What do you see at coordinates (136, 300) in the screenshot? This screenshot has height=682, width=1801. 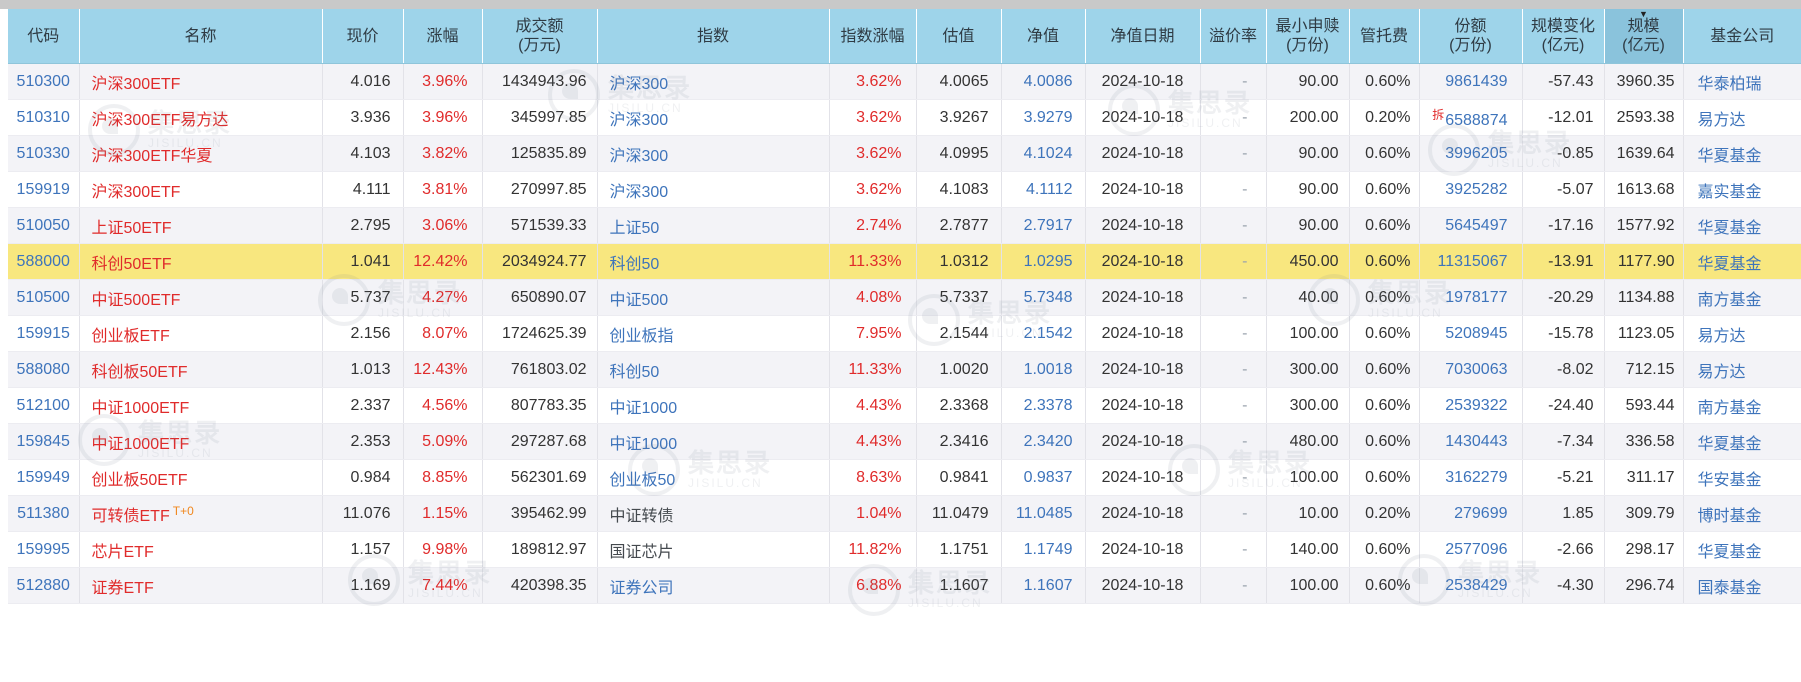 I see `name-link: 中证500ETF` at bounding box center [136, 300].